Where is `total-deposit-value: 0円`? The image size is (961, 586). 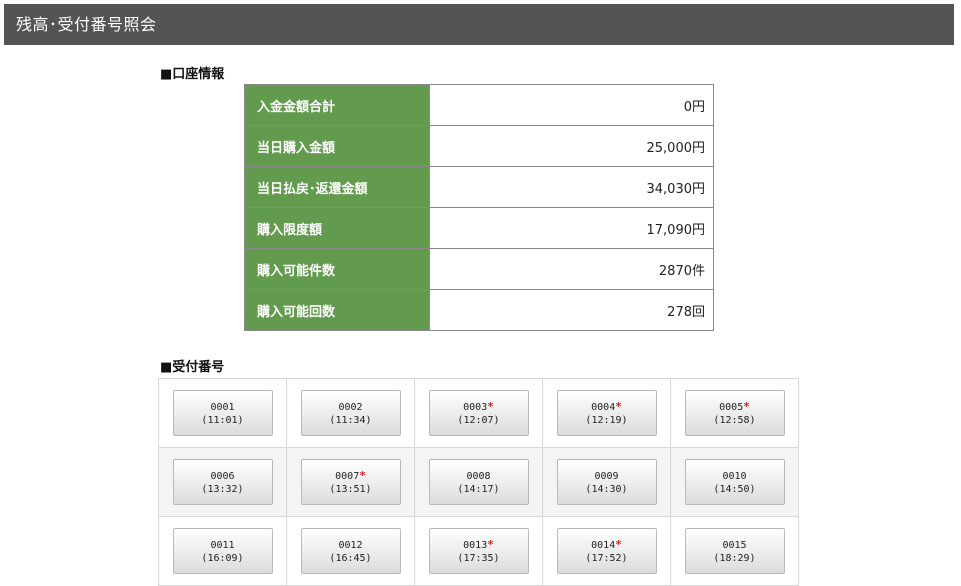
total-deposit-value: 0円 is located at coordinates (571, 105).